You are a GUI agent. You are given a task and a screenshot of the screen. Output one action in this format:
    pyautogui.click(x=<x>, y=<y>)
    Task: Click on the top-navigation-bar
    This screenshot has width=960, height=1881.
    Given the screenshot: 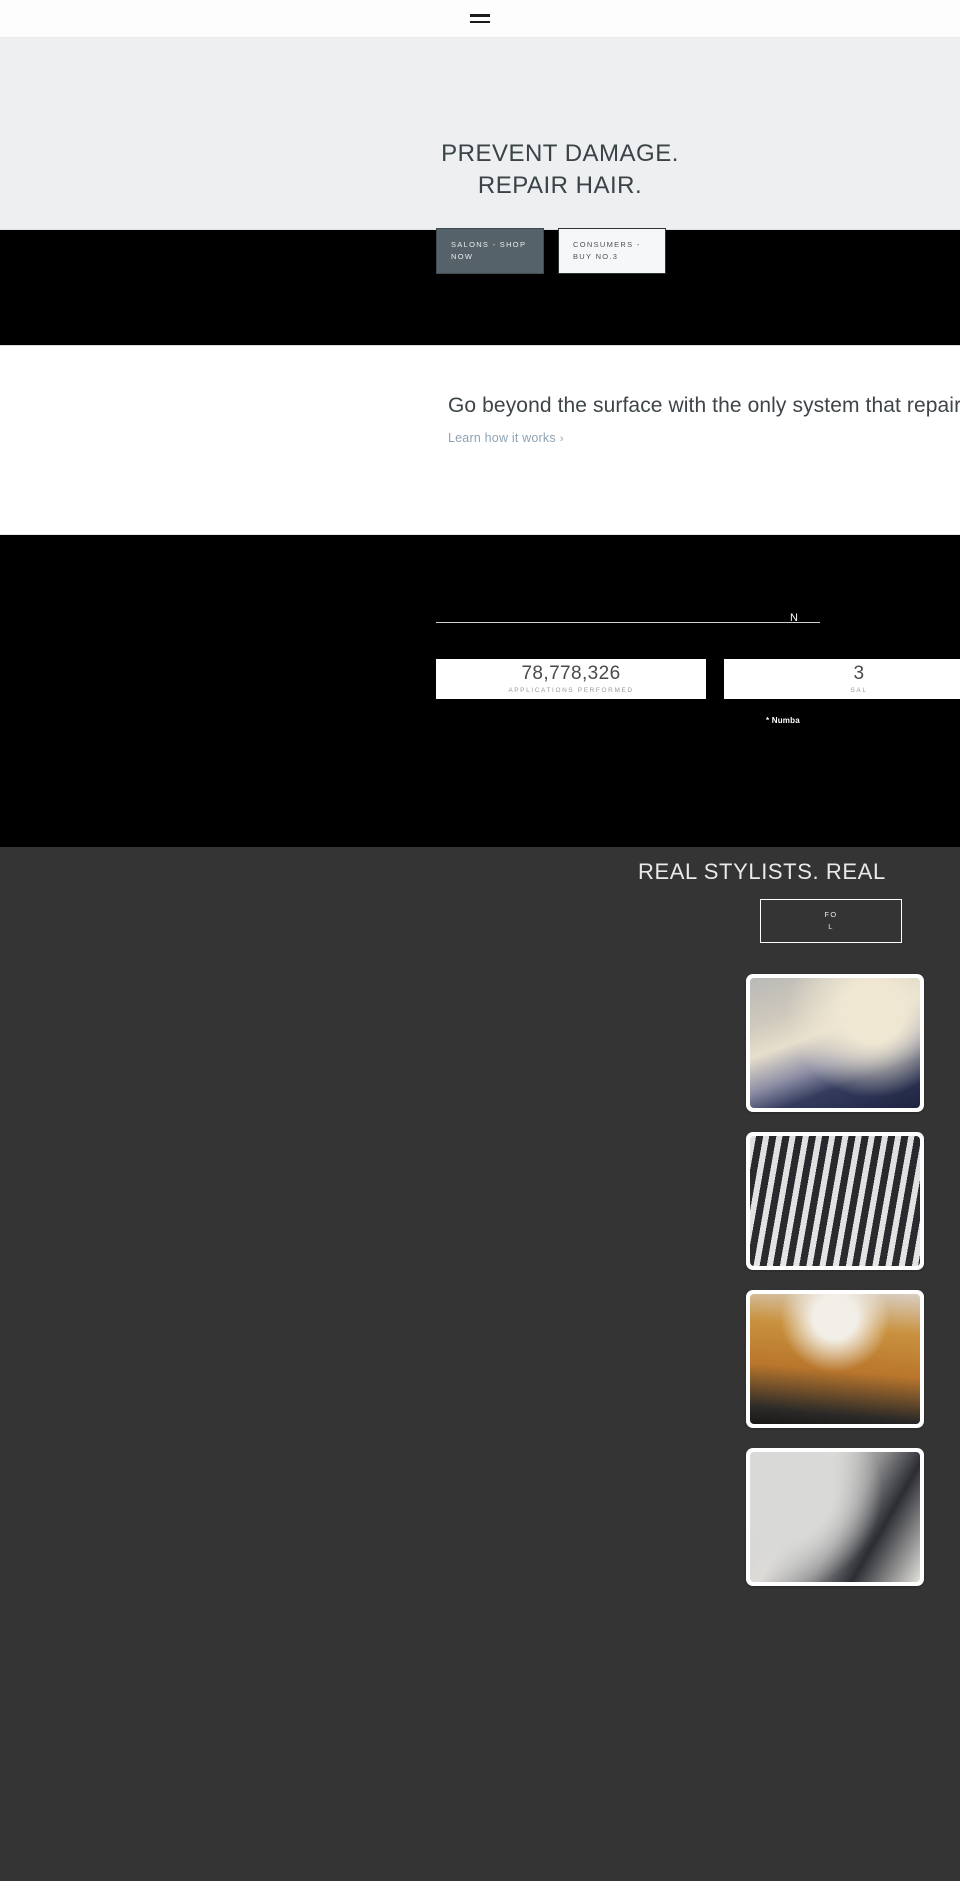 What is the action you would take?
    pyautogui.click(x=480, y=19)
    